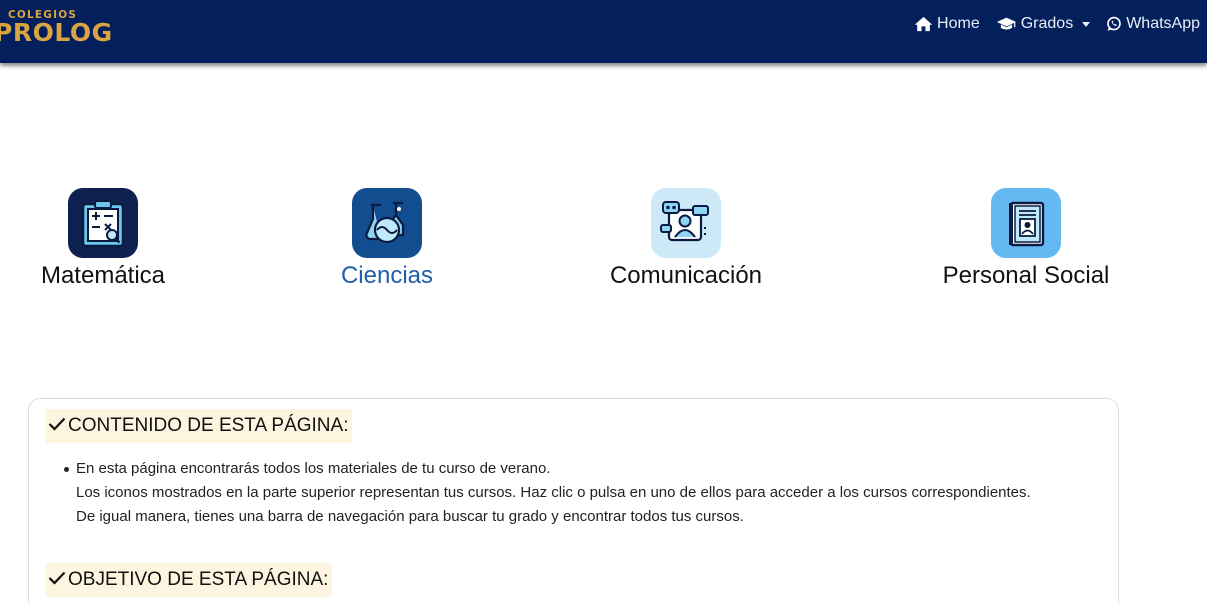  I want to click on content-heading: CONTENIDO DE ESTA PÁGINA:, so click(199, 426).